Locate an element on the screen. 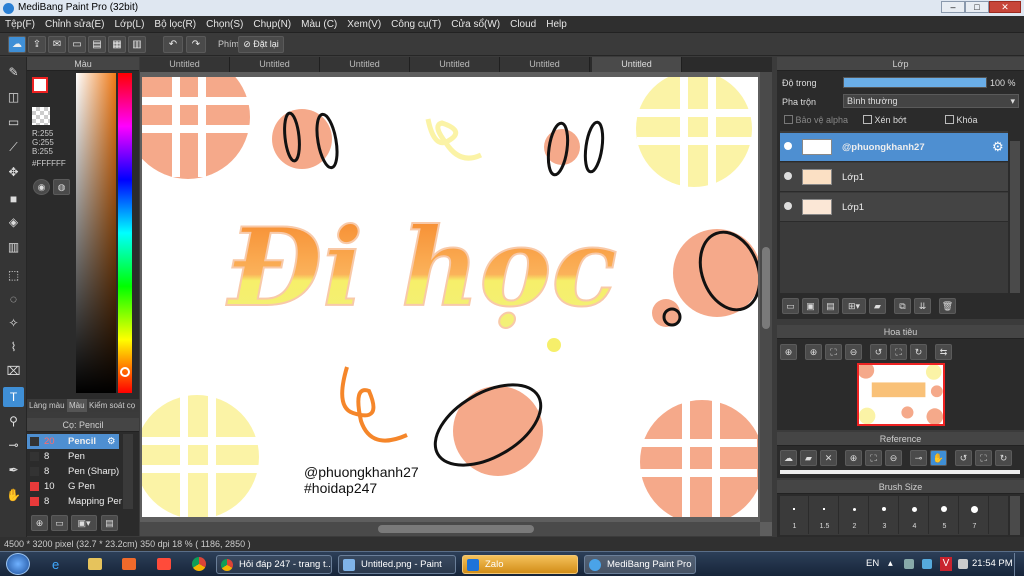  menu-layer: Lớp(L) is located at coordinates (130, 24).